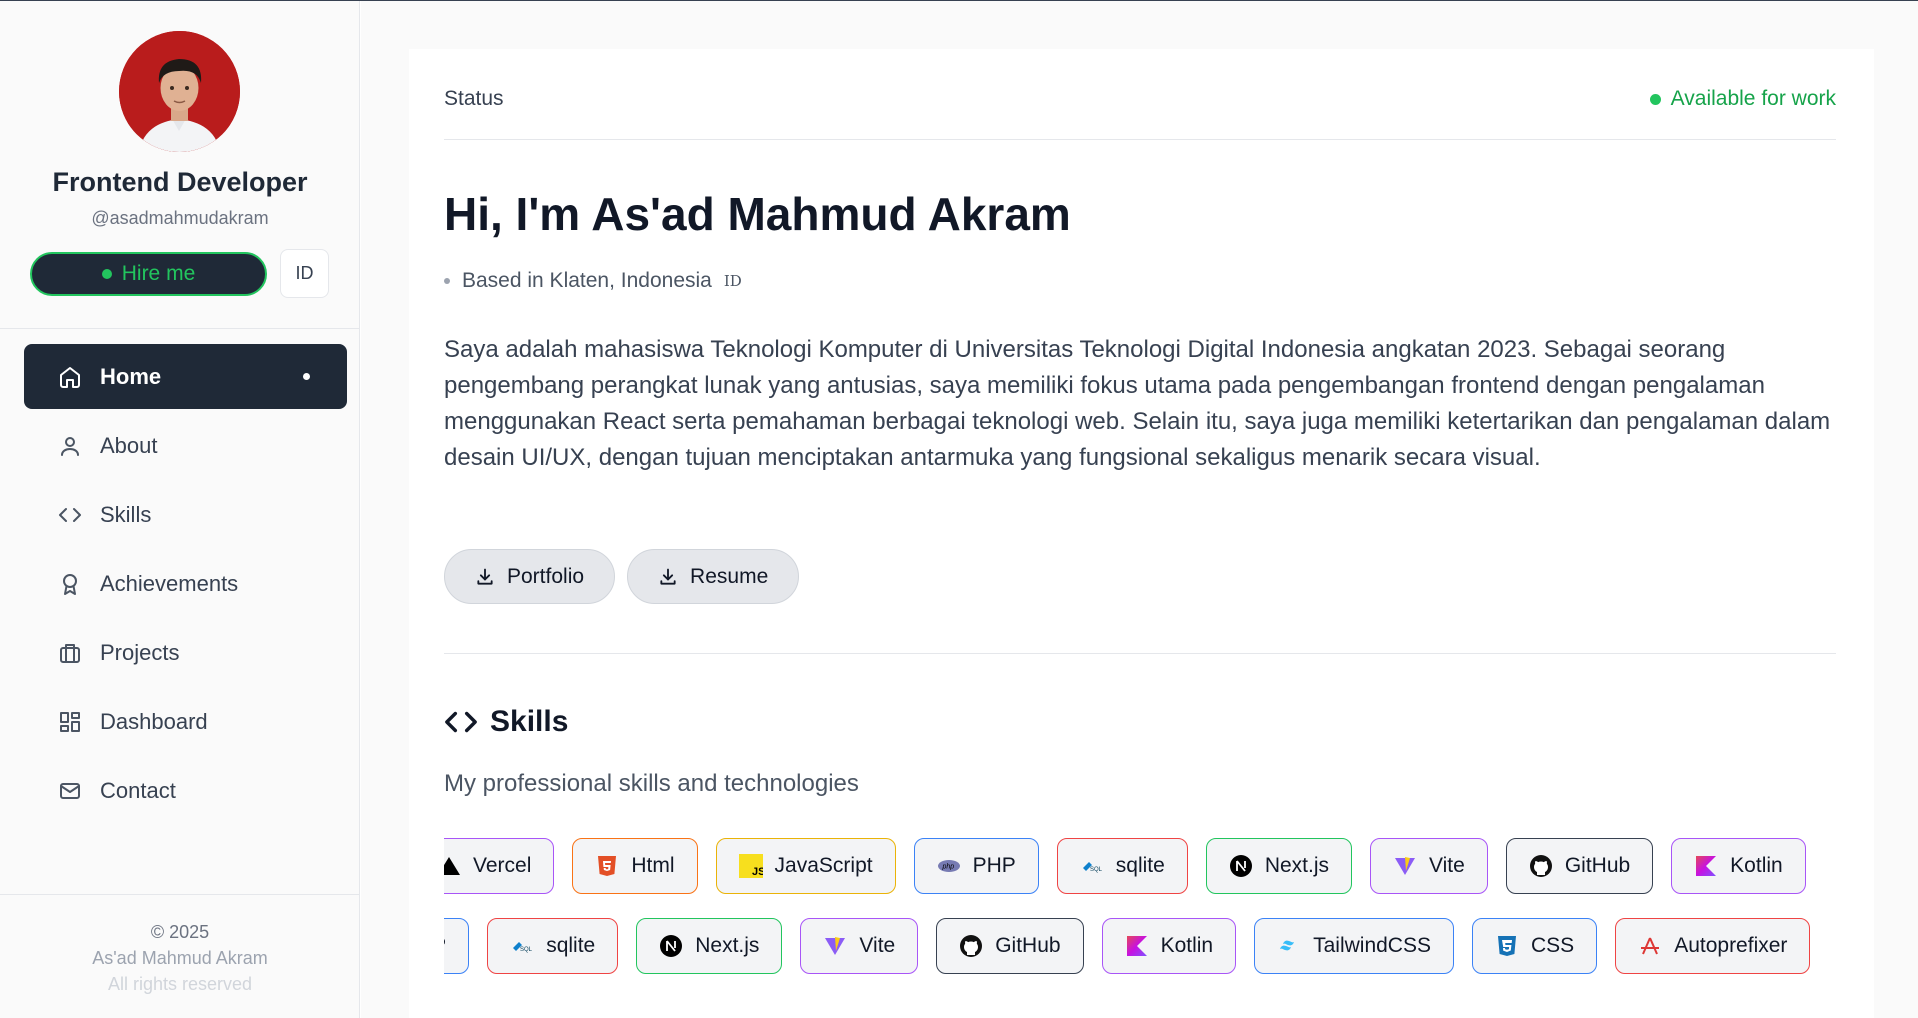  What do you see at coordinates (169, 583) in the screenshot?
I see `sidebar-item-label: Achievements` at bounding box center [169, 583].